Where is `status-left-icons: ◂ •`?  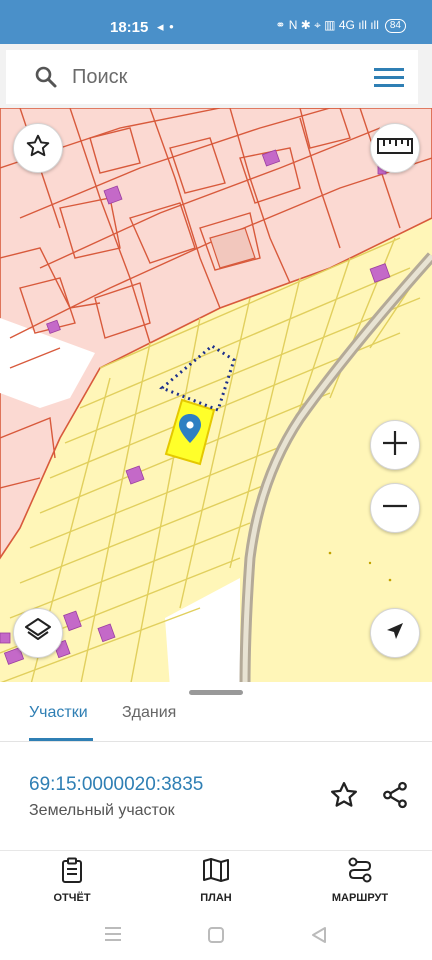 status-left-icons: ◂ • is located at coordinates (166, 26).